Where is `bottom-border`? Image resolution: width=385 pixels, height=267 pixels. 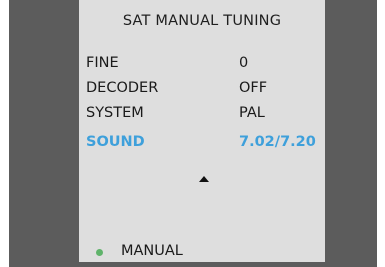
bottom-border is located at coordinates (193, 264).